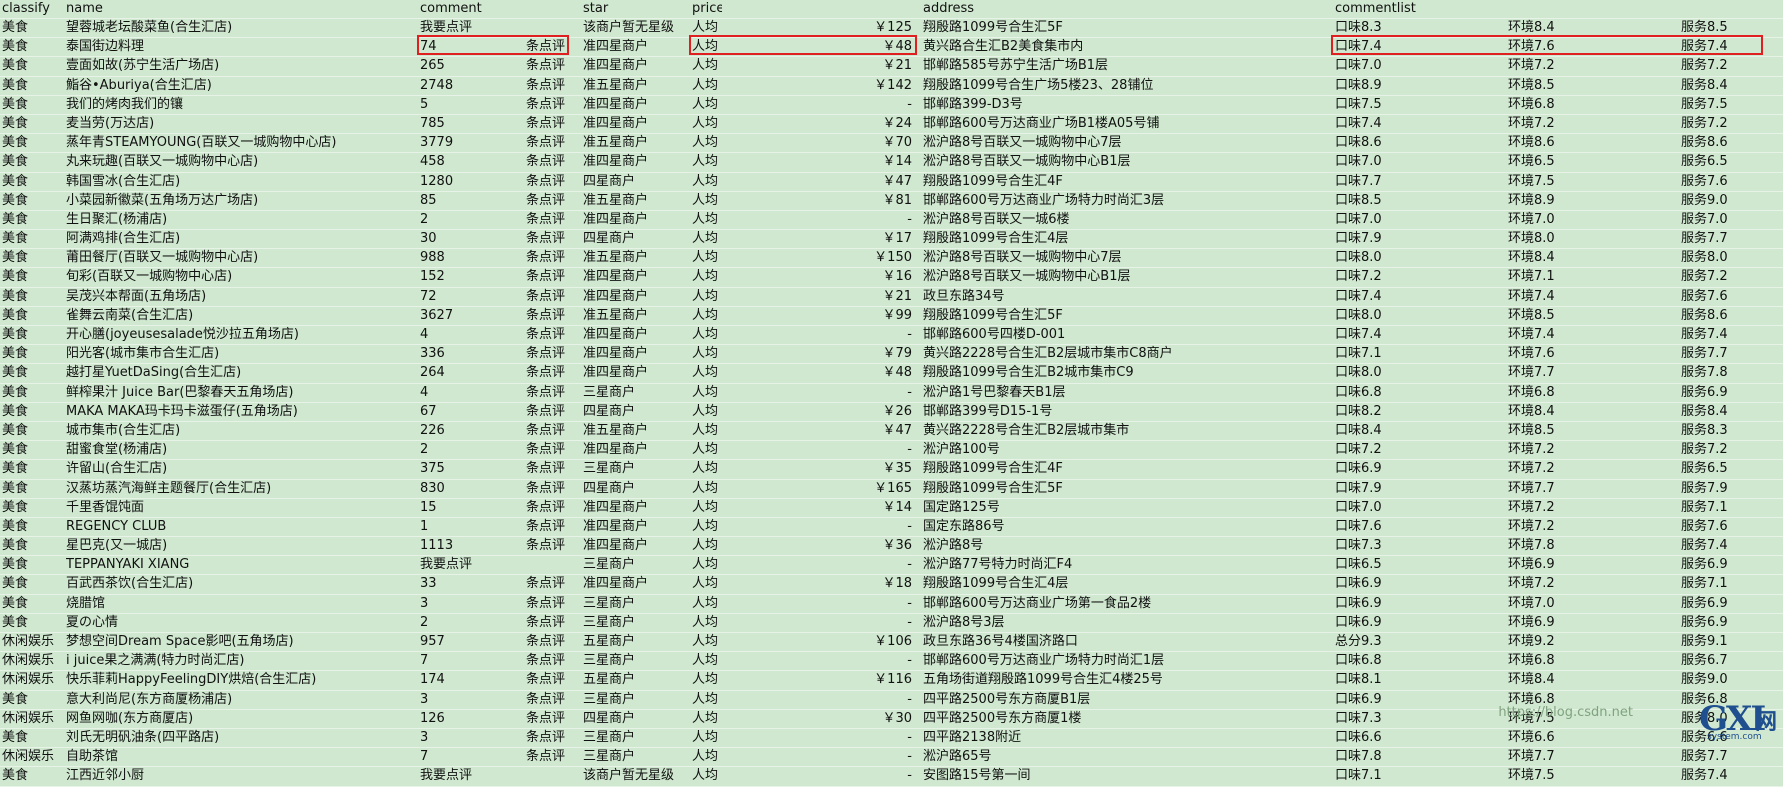 Image resolution: width=1783 pixels, height=787 pixels. What do you see at coordinates (1128, 124) in the screenshot?
I see `cell-address: 邯郸路600号万达商业广场B1楼A05号铺` at bounding box center [1128, 124].